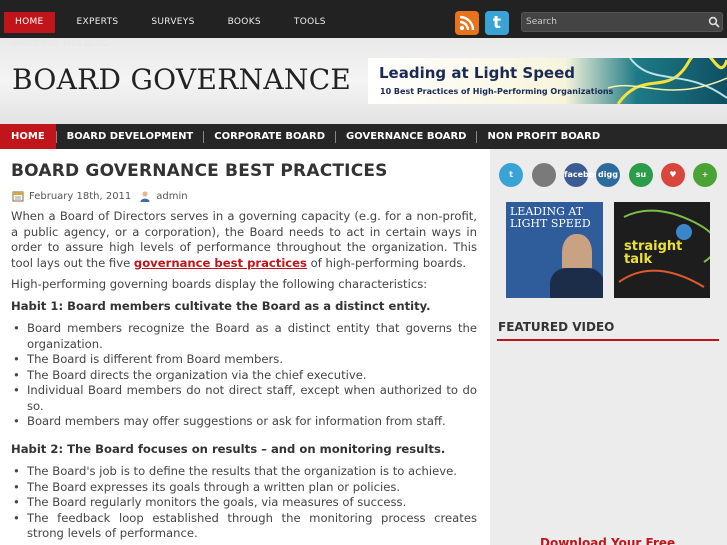  Describe the element at coordinates (363, 19) in the screenshot. I see `top-bar: HOME EXPERTS SURVEYS BOOKS TOOLS t` at that location.